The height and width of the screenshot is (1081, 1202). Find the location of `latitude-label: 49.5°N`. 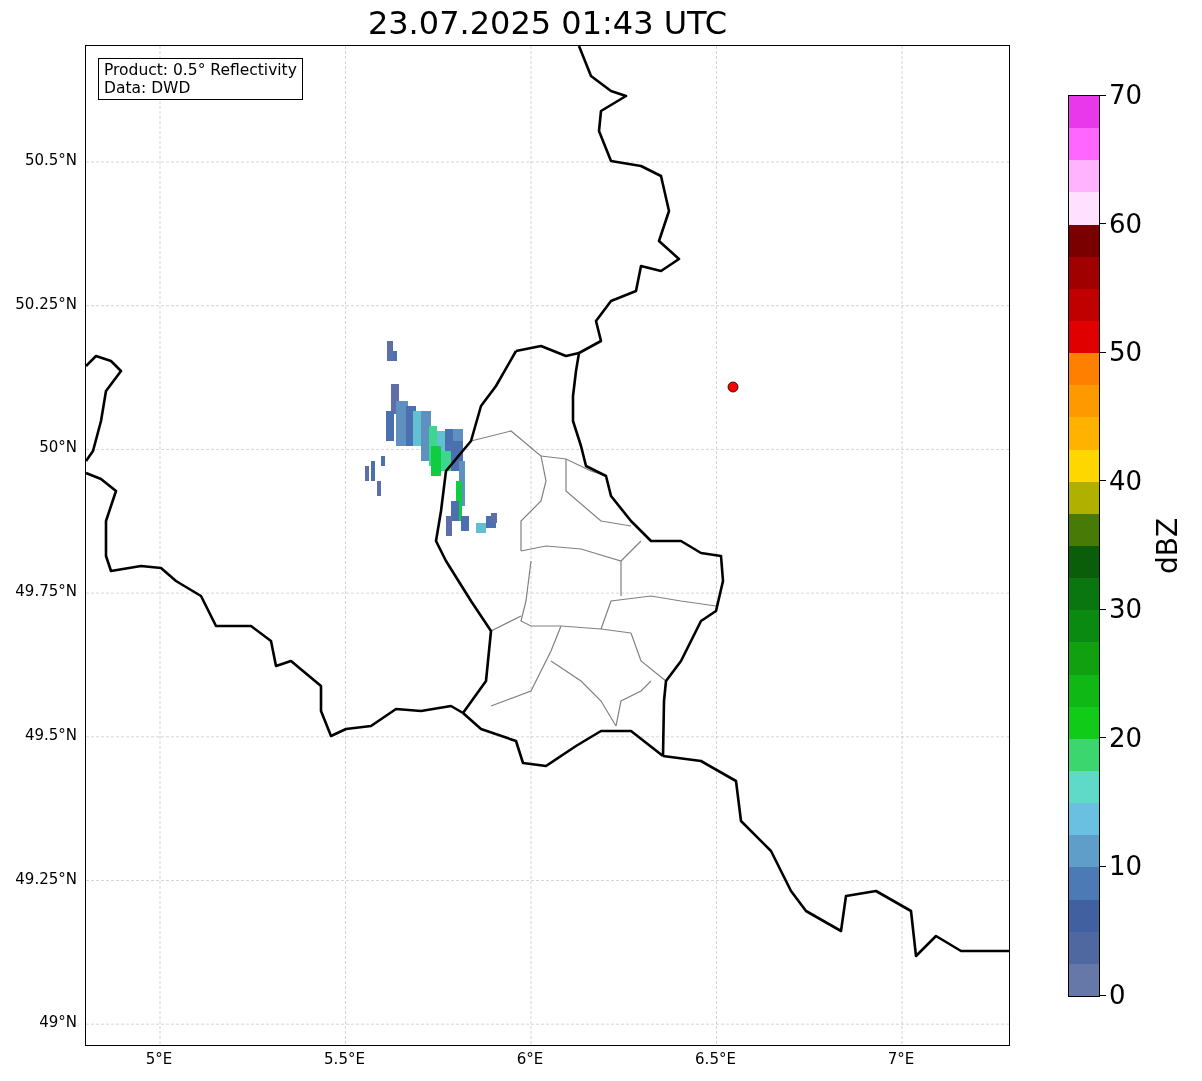

latitude-label: 49.5°N is located at coordinates (50, 735).